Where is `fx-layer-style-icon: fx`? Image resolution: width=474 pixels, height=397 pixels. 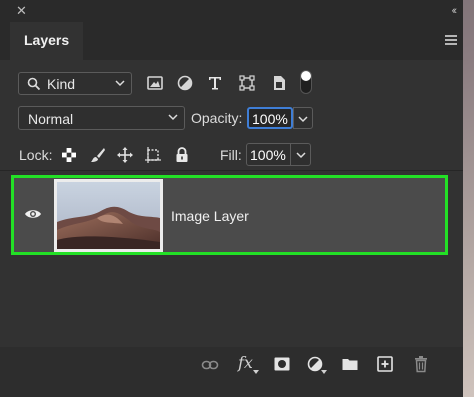 fx-layer-style-icon: fx is located at coordinates (245, 362).